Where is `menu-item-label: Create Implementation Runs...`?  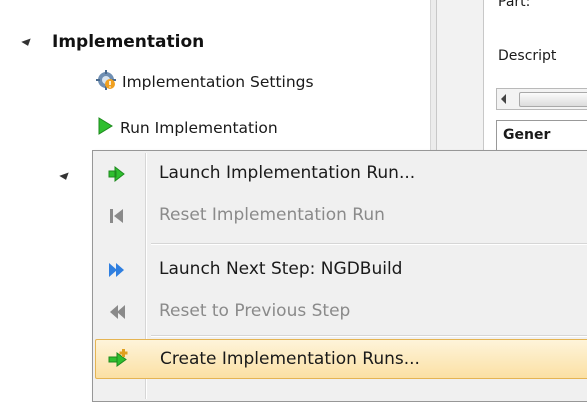 menu-item-label: Create Implementation Runs... is located at coordinates (290, 359).